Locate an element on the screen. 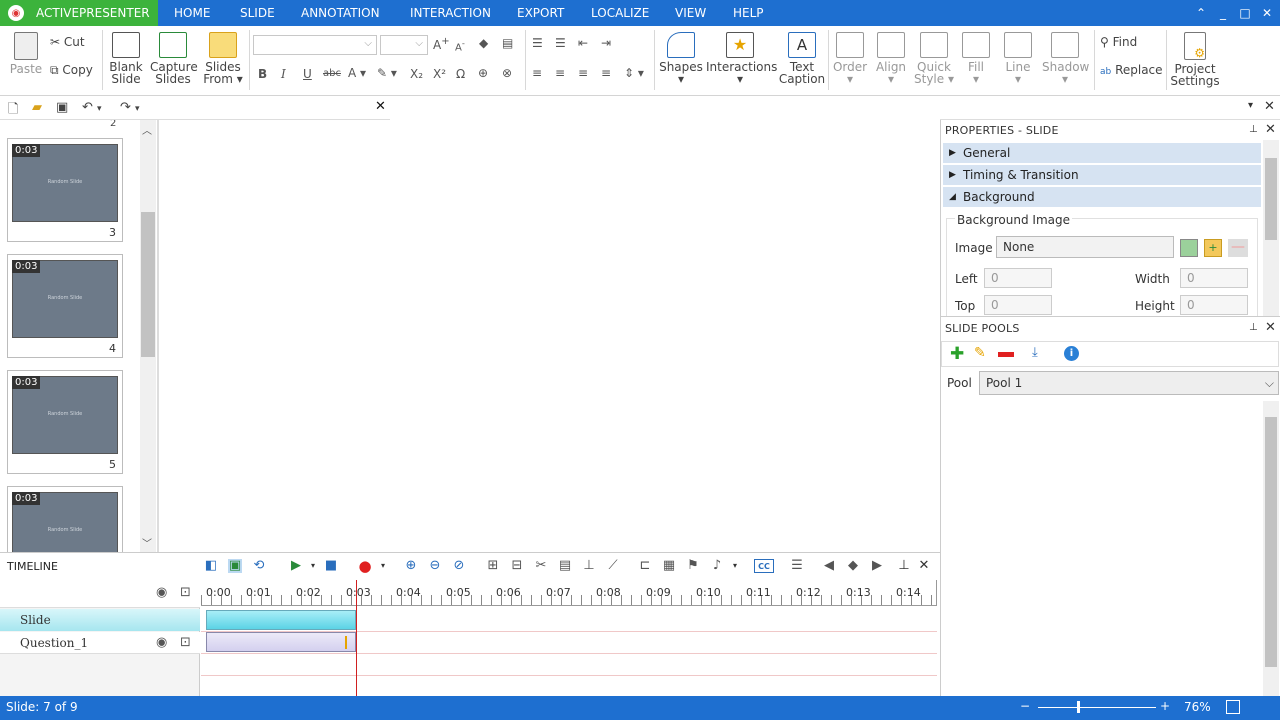  properties-scrollbar is located at coordinates (1271, 228).